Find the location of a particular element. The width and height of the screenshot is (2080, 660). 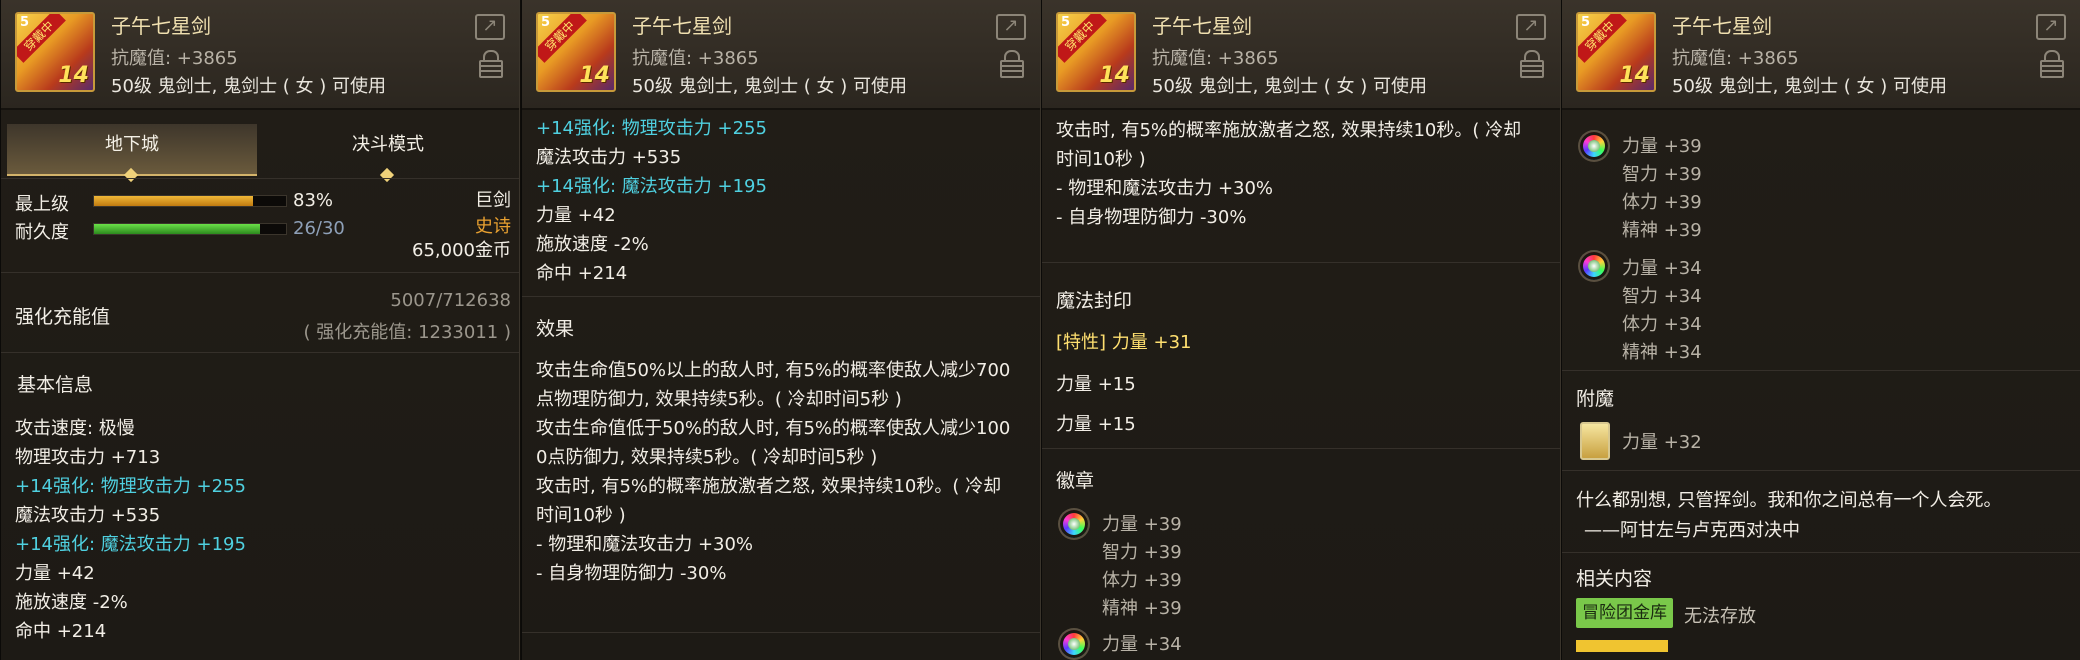

tab-pvp: 决斗模式 is located at coordinates (388, 153).